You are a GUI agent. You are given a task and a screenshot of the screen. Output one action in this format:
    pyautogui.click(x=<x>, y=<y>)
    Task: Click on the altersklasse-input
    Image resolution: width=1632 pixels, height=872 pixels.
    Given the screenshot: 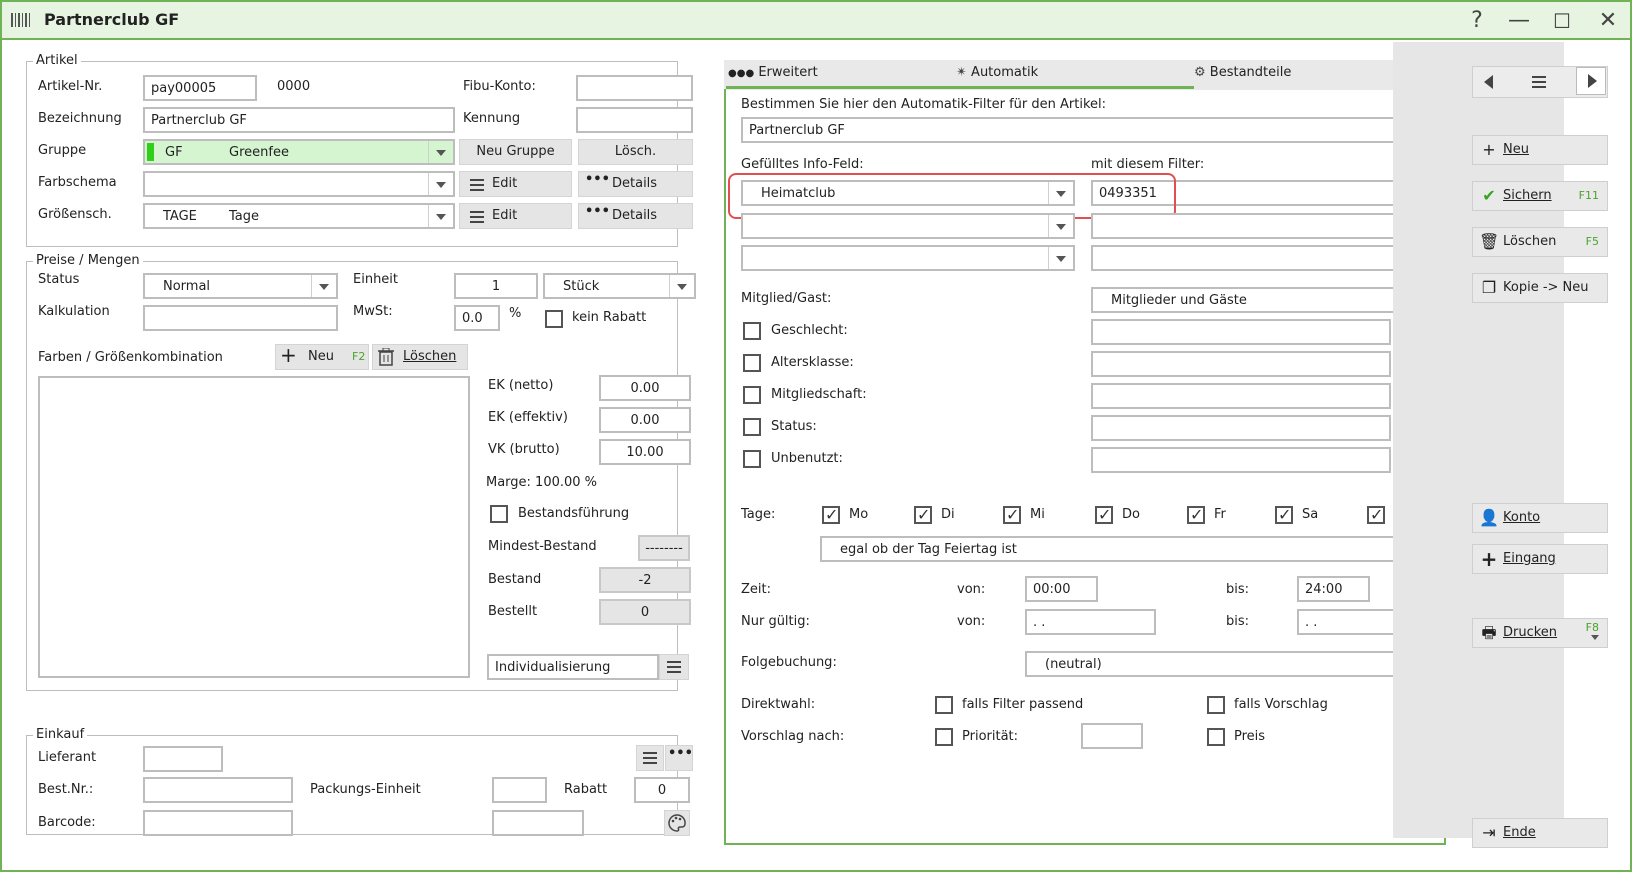 What is the action you would take?
    pyautogui.click(x=1241, y=364)
    